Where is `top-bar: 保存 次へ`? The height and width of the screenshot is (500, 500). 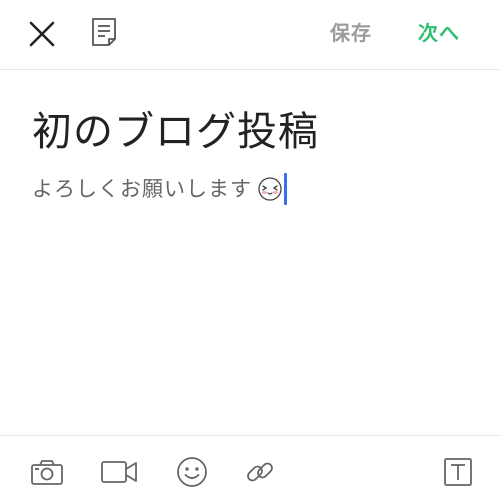 top-bar: 保存 次へ is located at coordinates (250, 35).